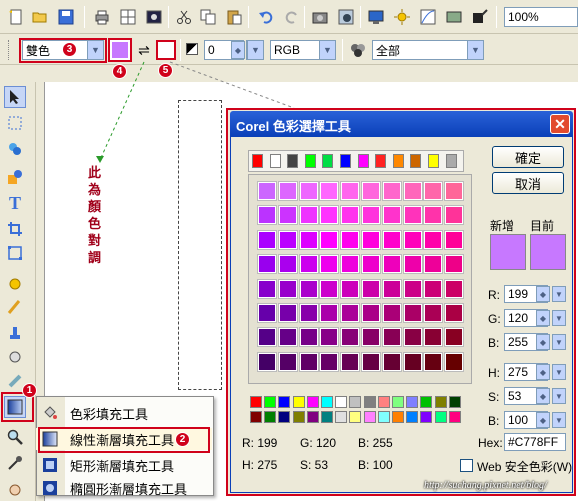 The image size is (578, 501). Describe the element at coordinates (559, 342) in the screenshot. I see `b-dropdown-icon: ▼` at that location.